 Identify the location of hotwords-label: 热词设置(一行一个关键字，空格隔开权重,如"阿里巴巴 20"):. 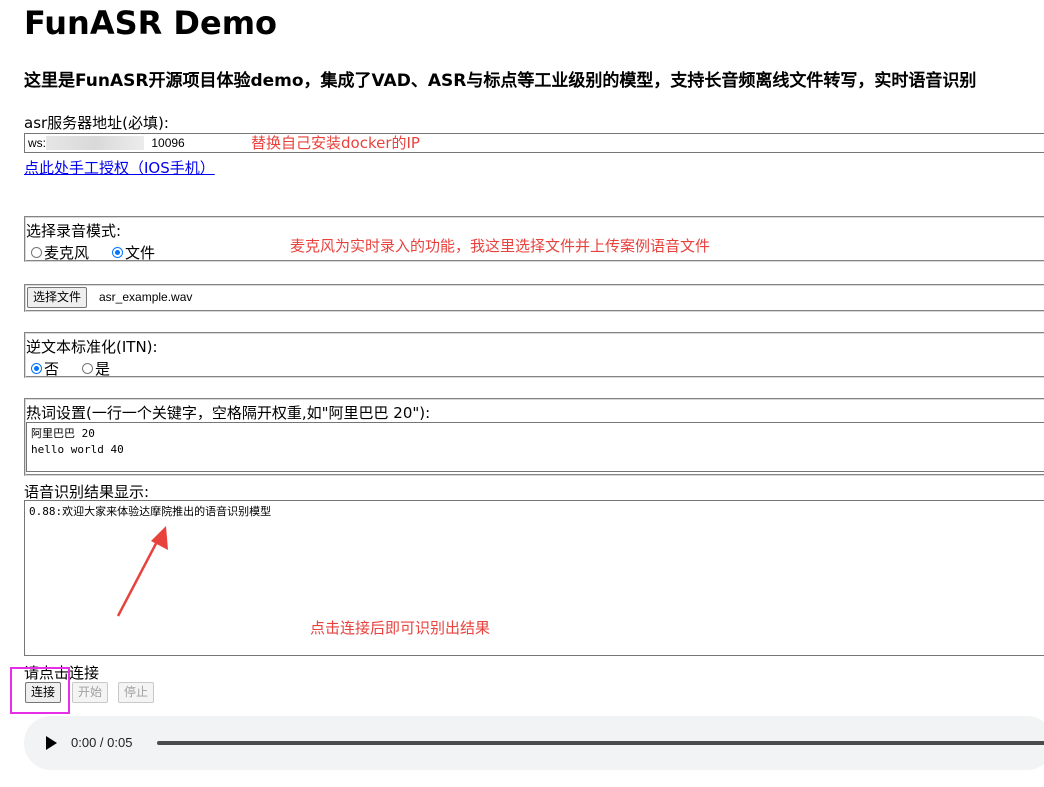
(228, 413).